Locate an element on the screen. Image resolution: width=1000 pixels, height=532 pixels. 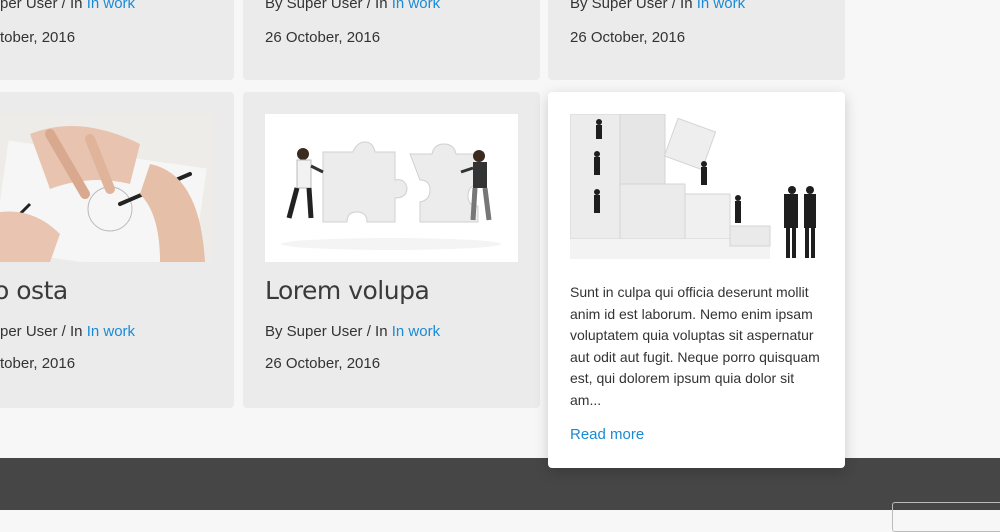
article-title: o osta is located at coordinates (34, 290).